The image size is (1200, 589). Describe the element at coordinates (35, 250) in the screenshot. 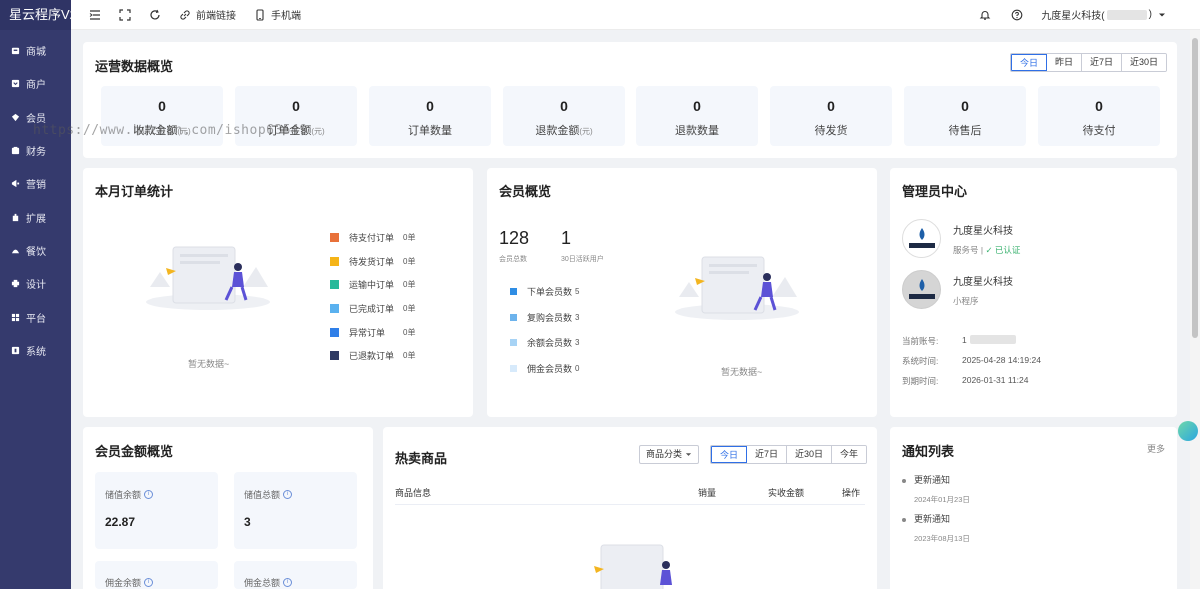

I see `sidebar-item-catering: 餐饮` at that location.